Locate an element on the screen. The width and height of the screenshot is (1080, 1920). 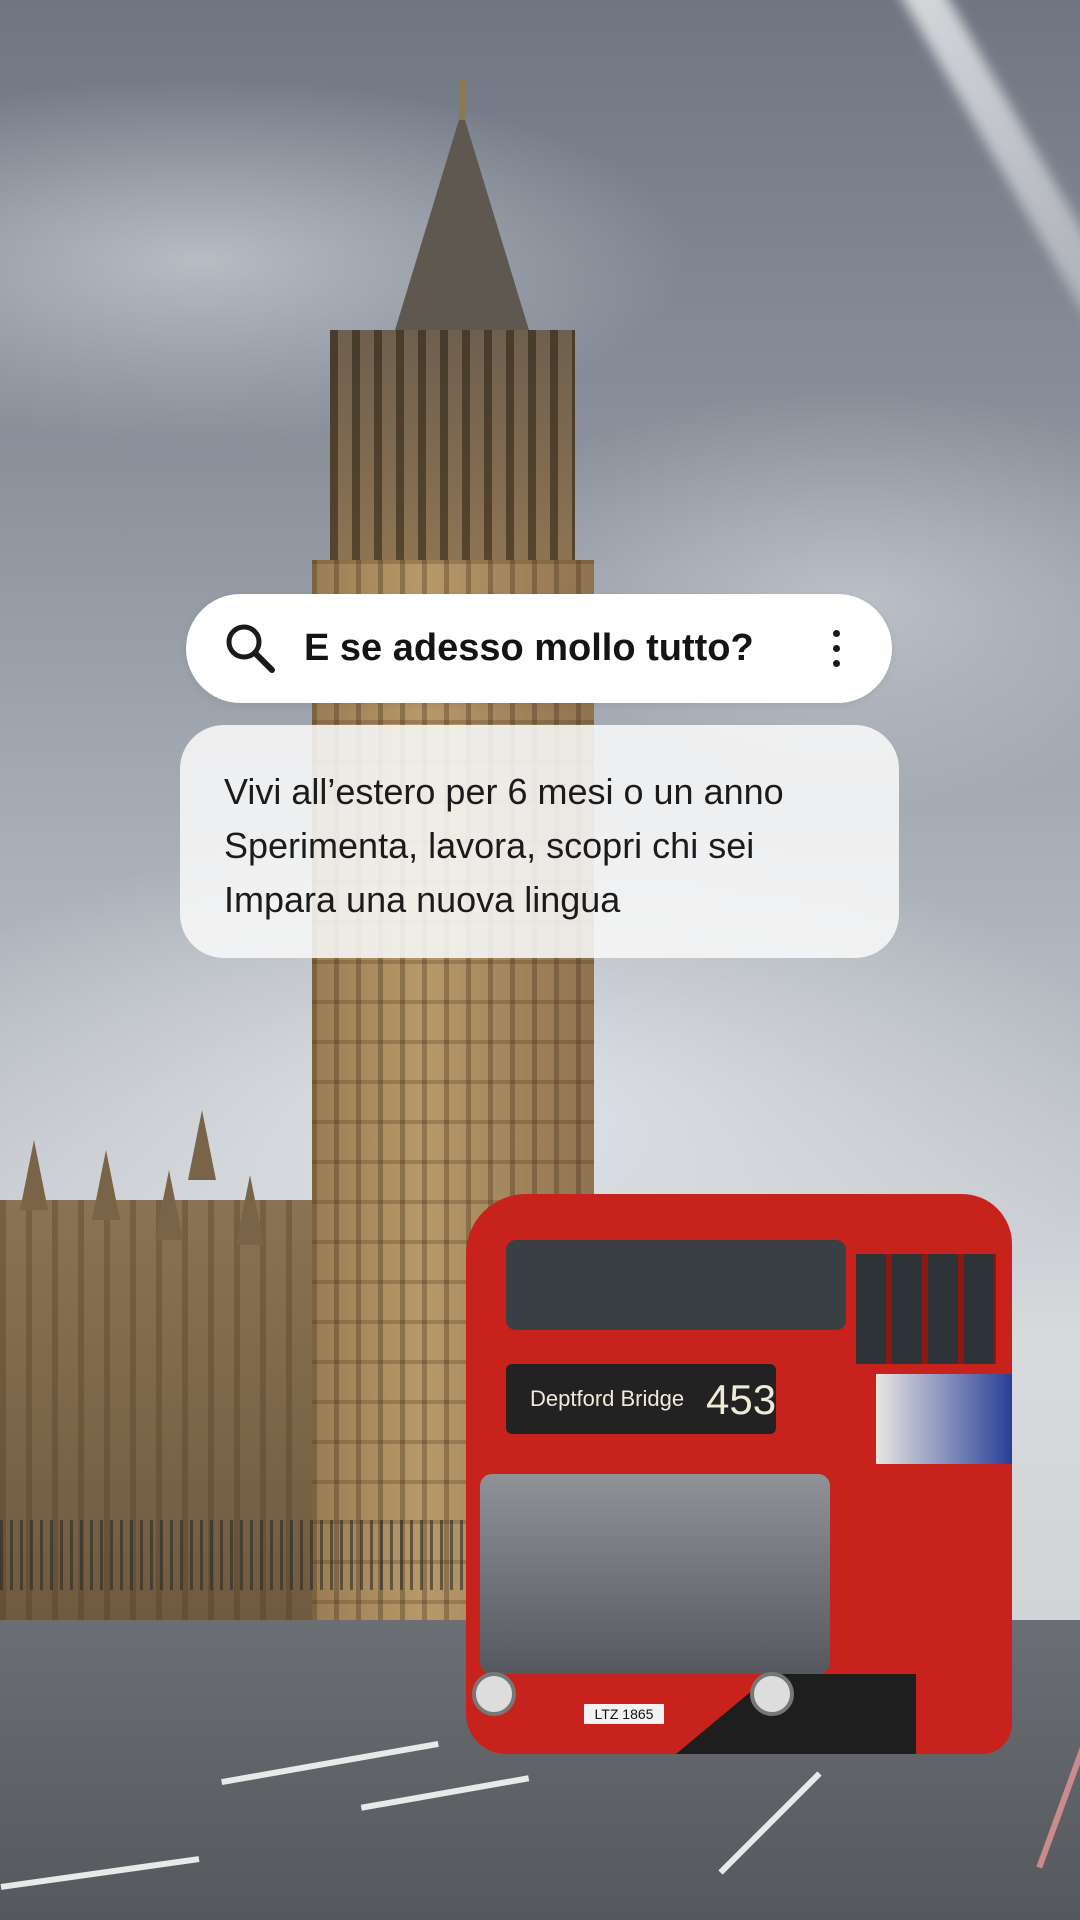
red-double-decker-bus: Deptford Bridge 453 LTZ 1865 is located at coordinates (739, 1474).